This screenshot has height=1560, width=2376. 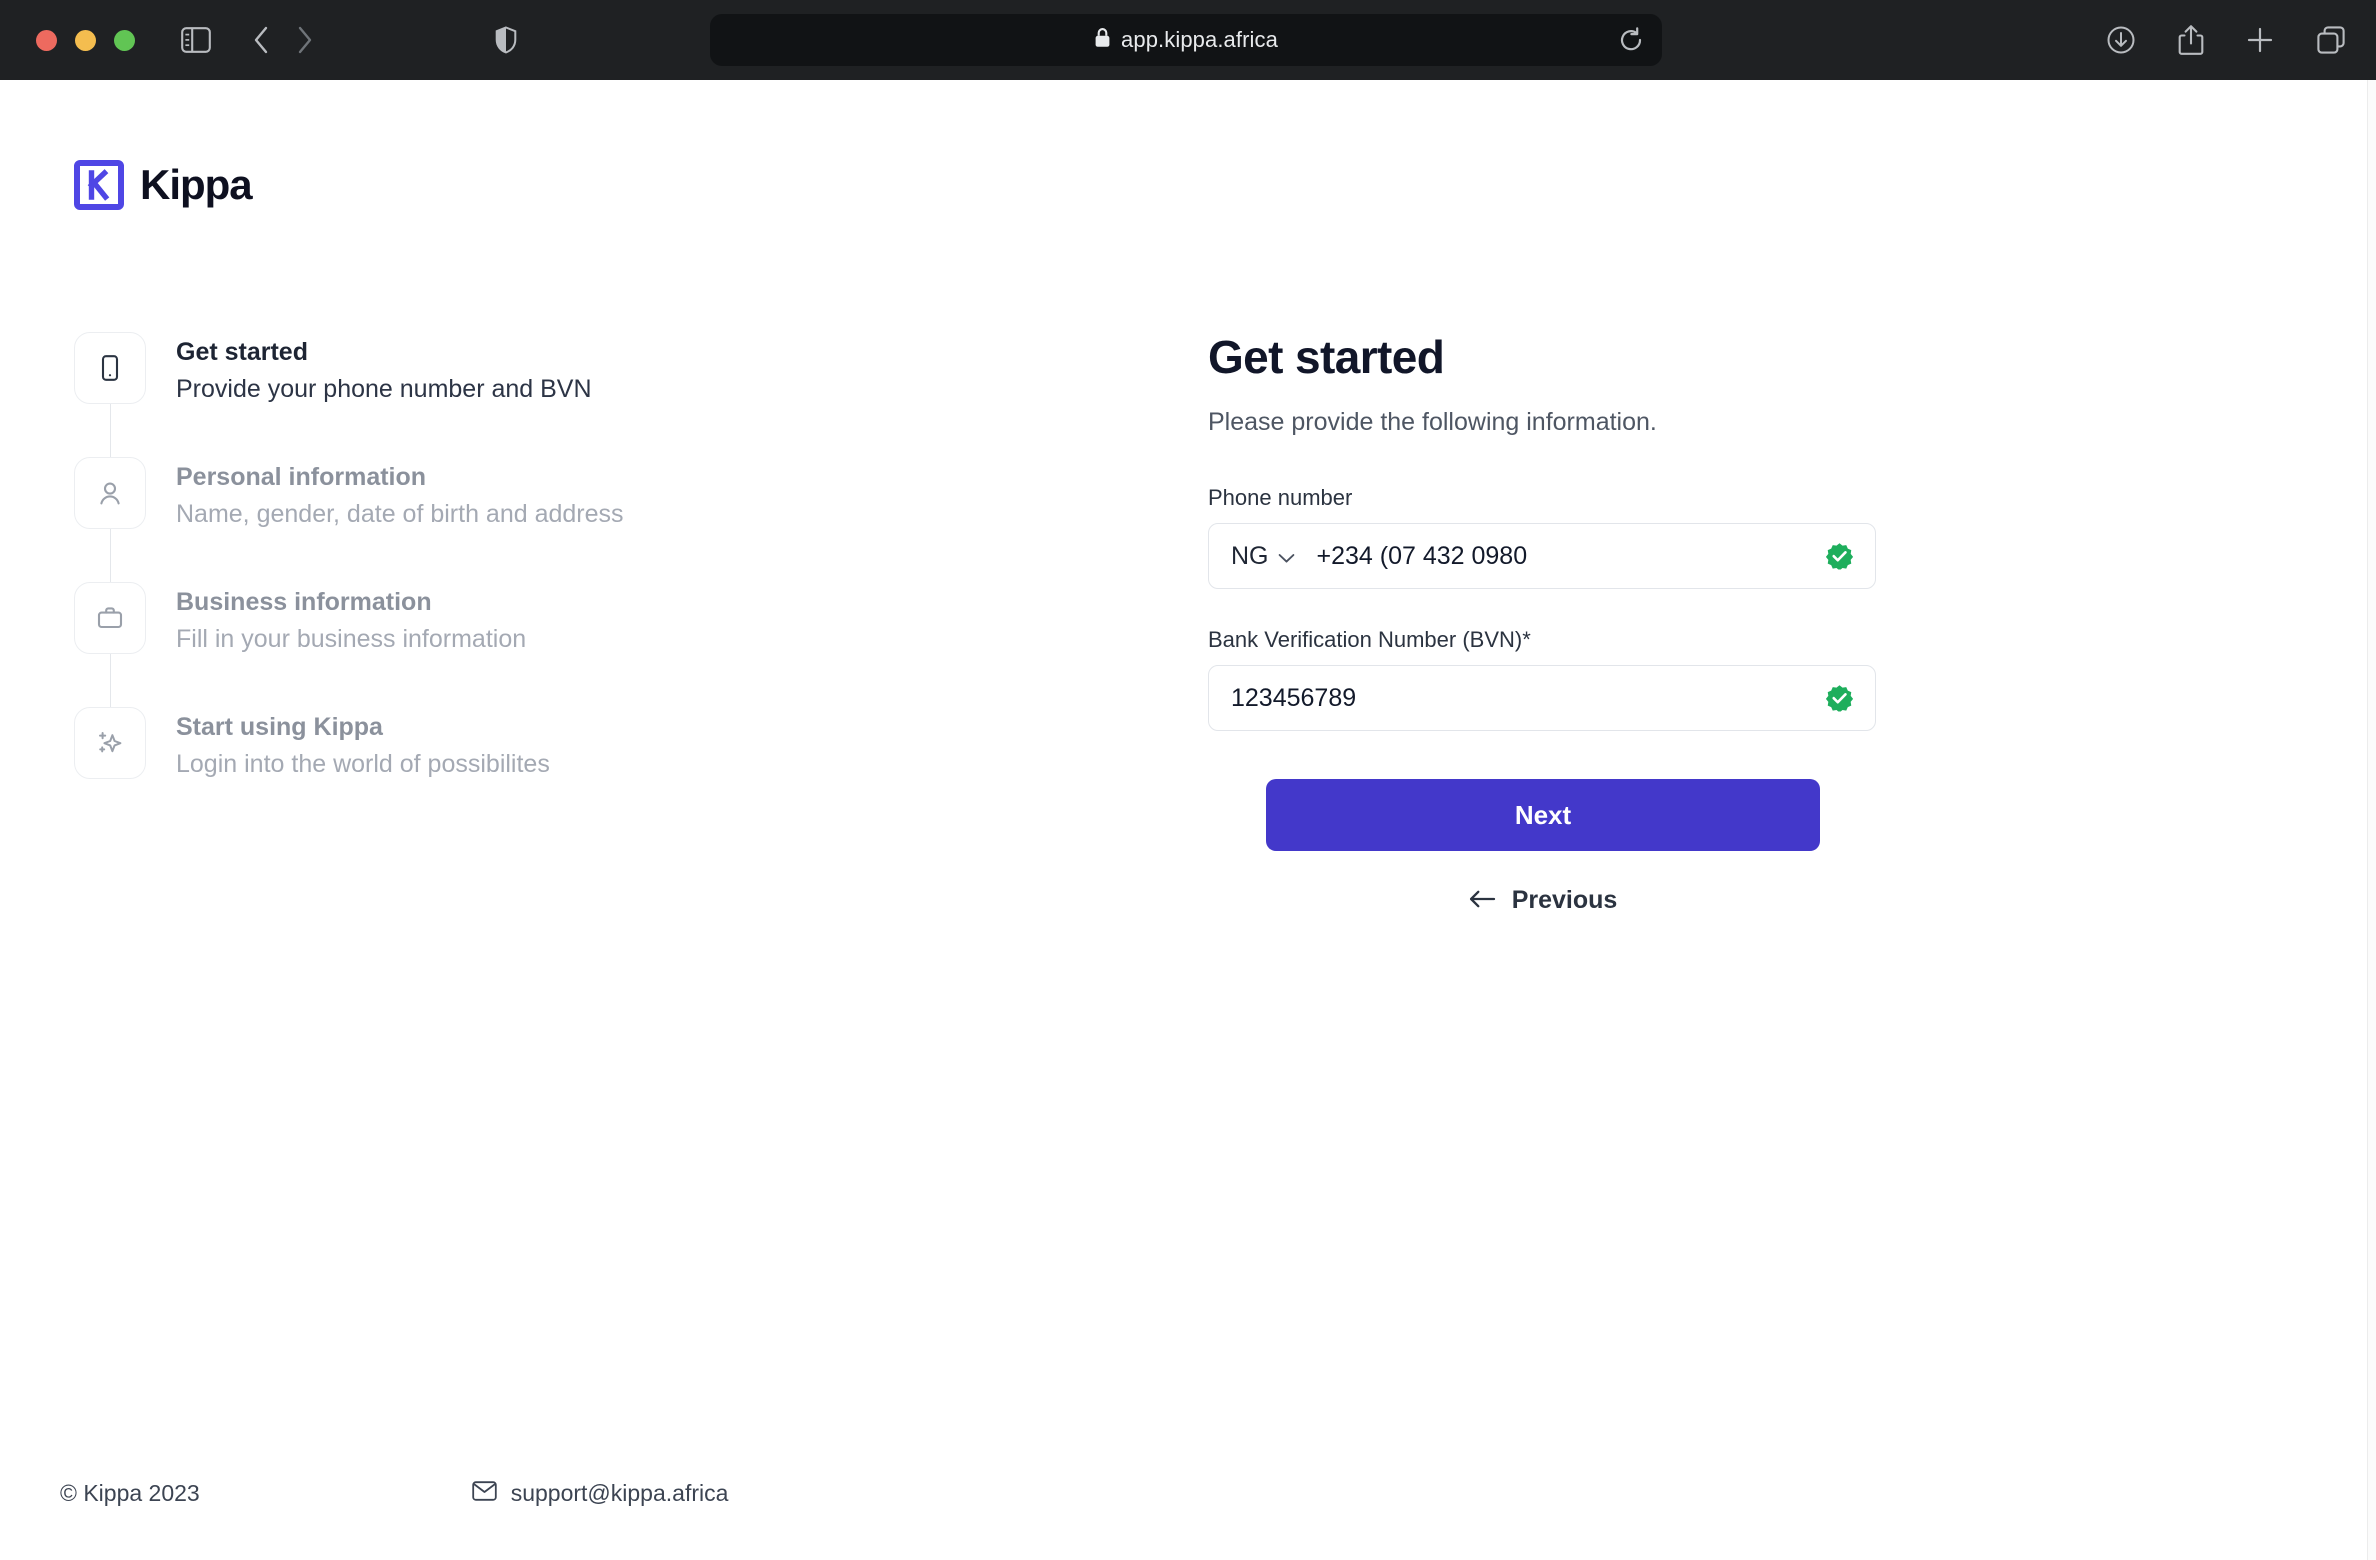 What do you see at coordinates (619, 1493) in the screenshot?
I see `support-email-text: support@kippa.africa` at bounding box center [619, 1493].